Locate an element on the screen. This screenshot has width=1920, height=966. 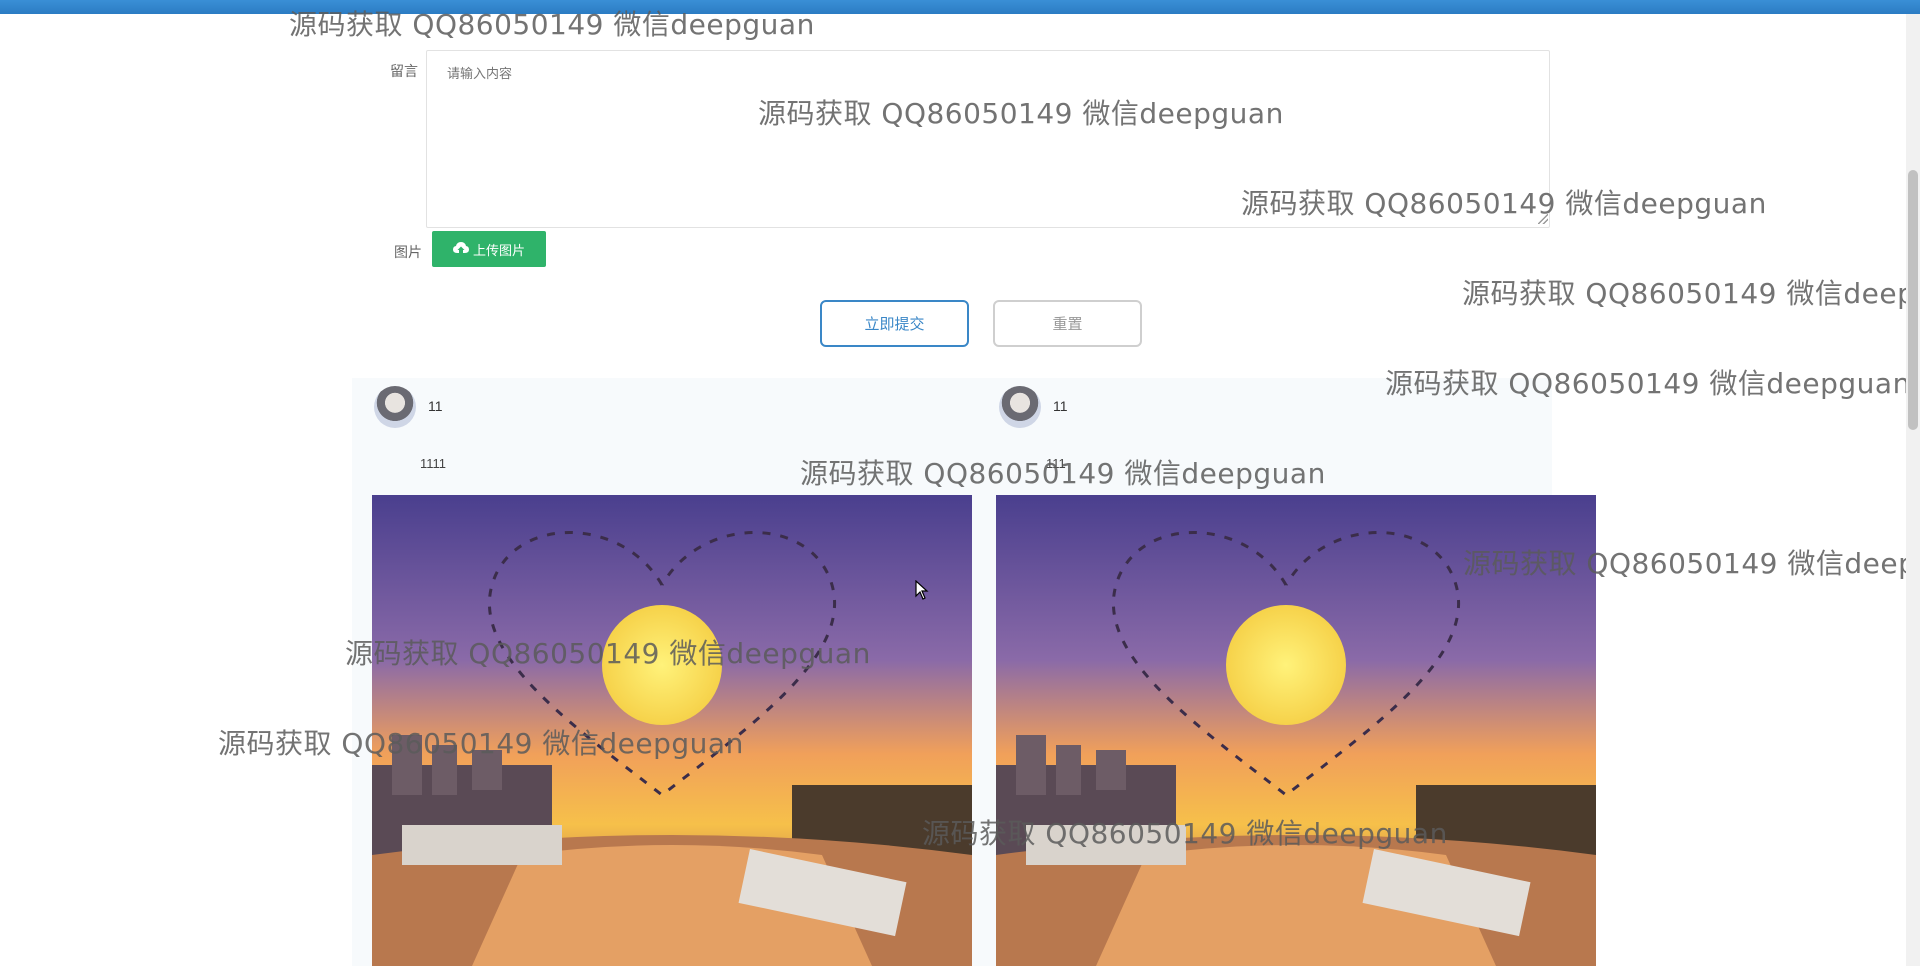
resize-grip is located at coordinates (1543, 219).